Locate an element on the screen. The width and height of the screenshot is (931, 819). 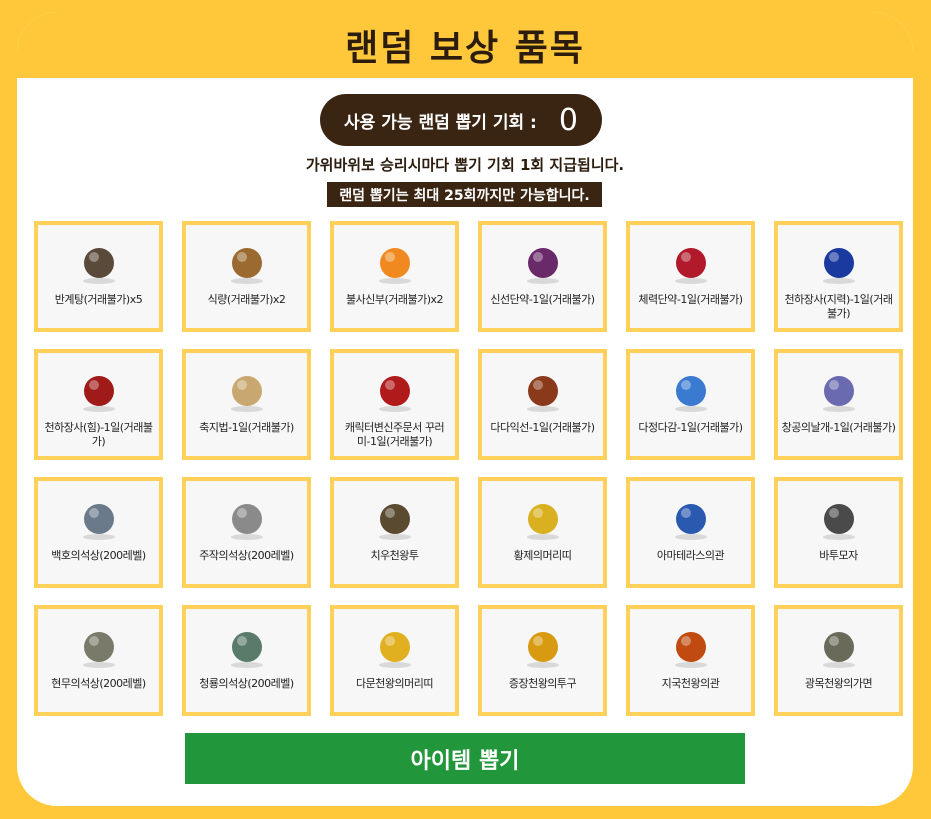
reward-item: 현무의석상(200레벨) is located at coordinates (98, 660).